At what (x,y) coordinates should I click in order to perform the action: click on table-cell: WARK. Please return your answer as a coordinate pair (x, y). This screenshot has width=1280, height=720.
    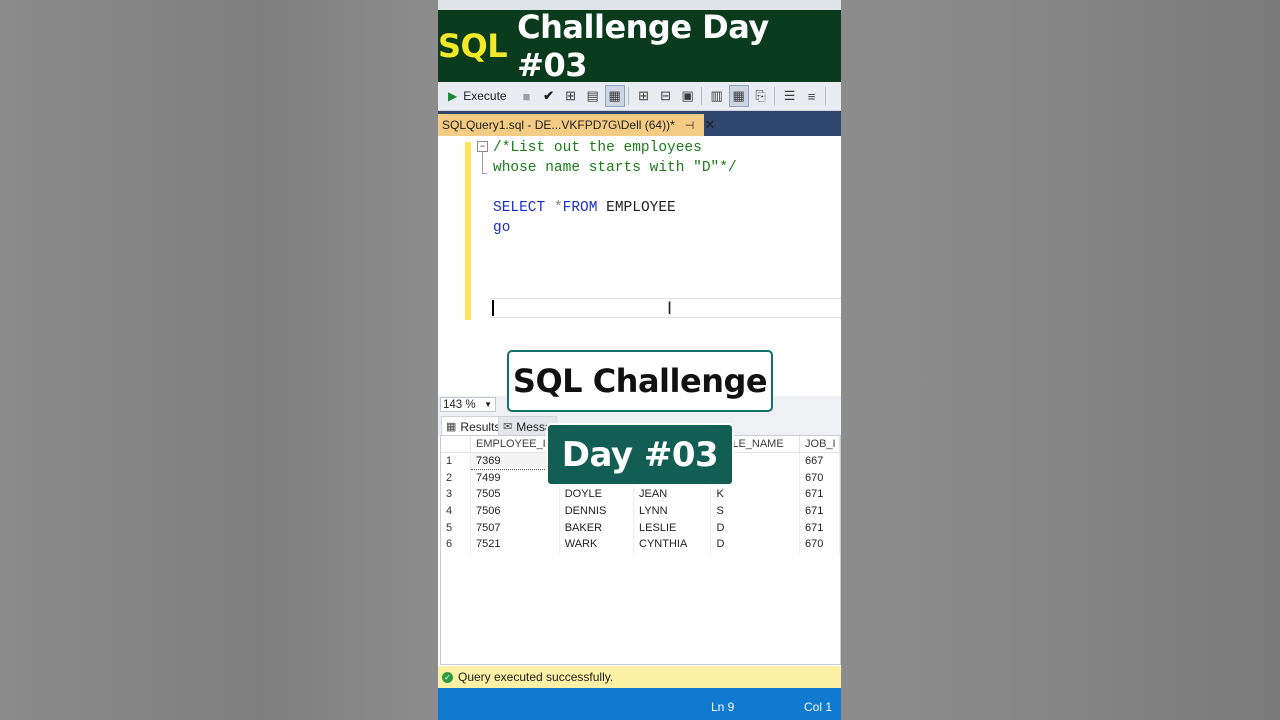
    Looking at the image, I should click on (597, 544).